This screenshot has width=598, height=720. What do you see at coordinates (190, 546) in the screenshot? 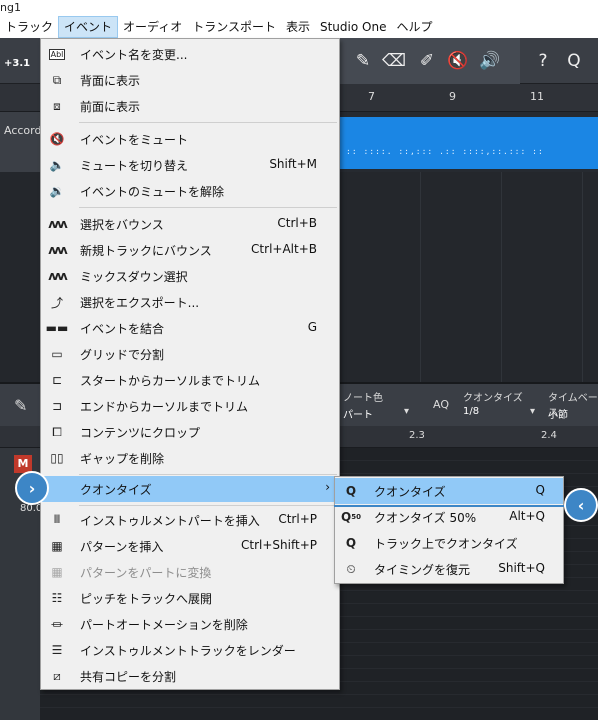
I see `menu-item-insert-pattern: ▦ パターンを挿入 Ctrl+Shift+P` at bounding box center [190, 546].